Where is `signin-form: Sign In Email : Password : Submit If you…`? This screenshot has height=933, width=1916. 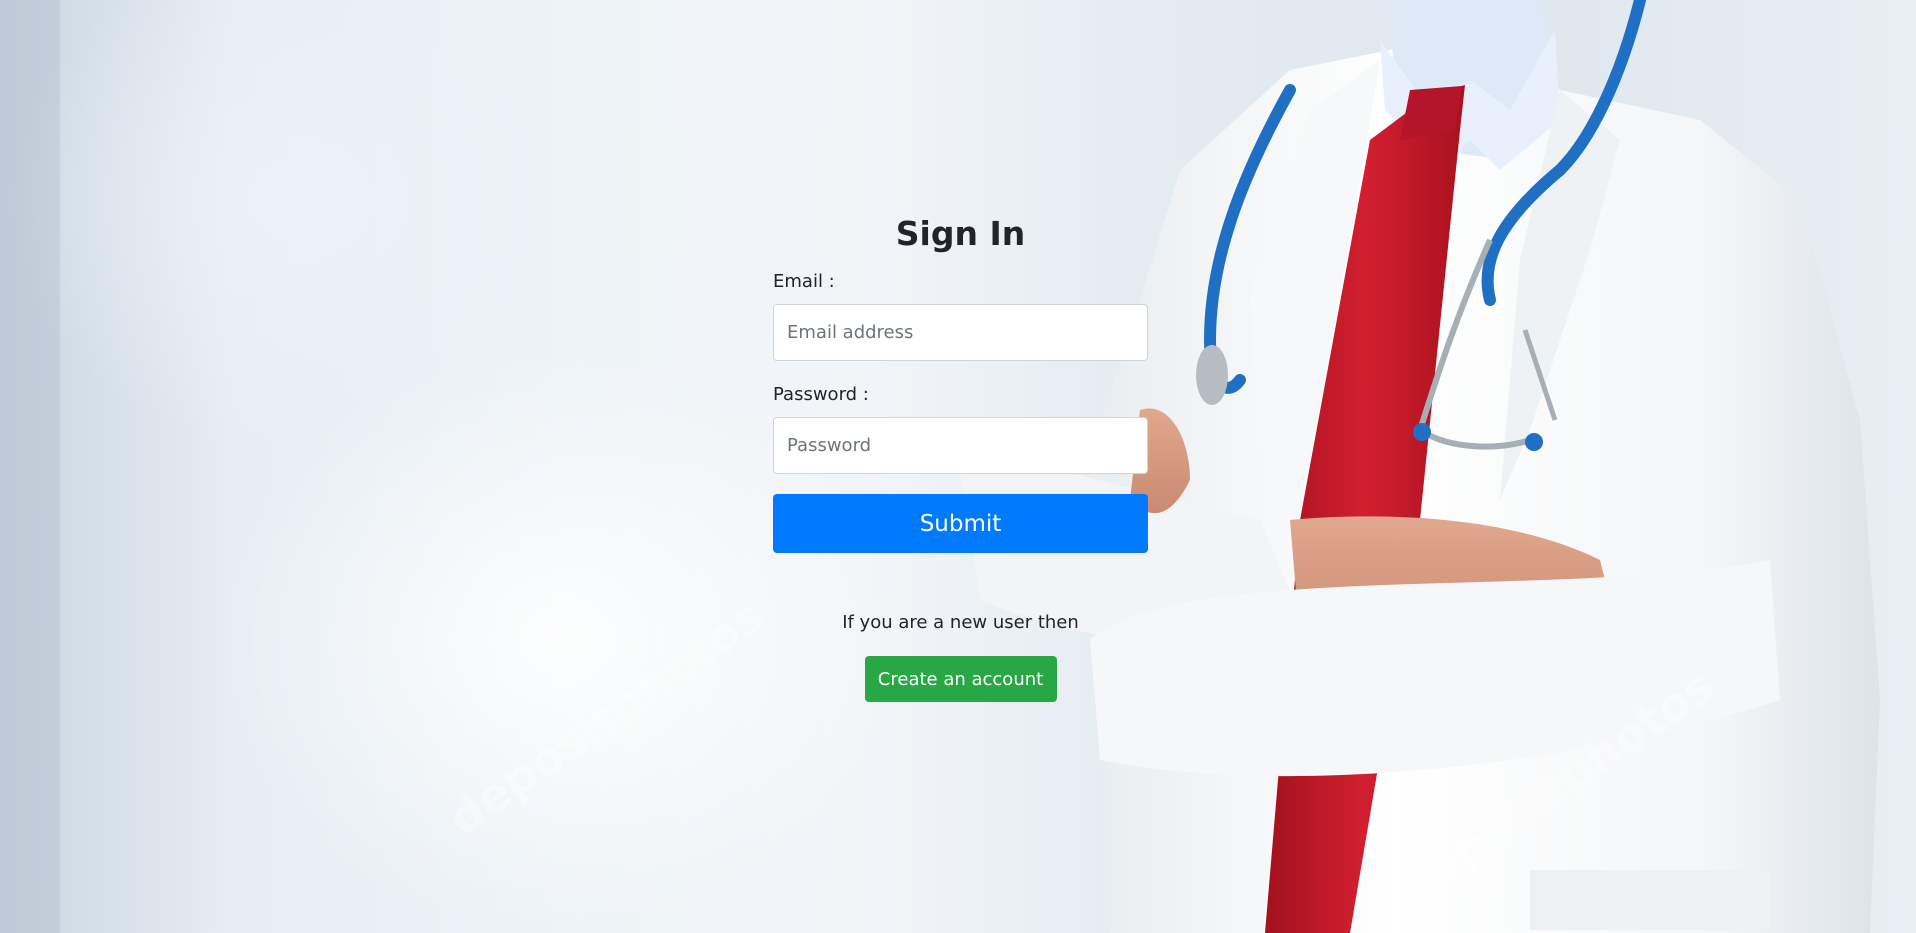 signin-form: Sign In Email : Password : Submit If you… is located at coordinates (960, 453).